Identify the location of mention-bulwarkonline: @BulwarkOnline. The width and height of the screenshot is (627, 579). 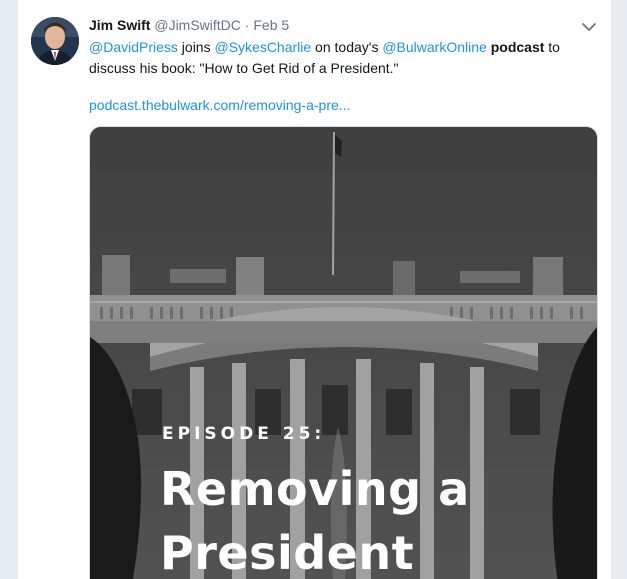
(434, 47).